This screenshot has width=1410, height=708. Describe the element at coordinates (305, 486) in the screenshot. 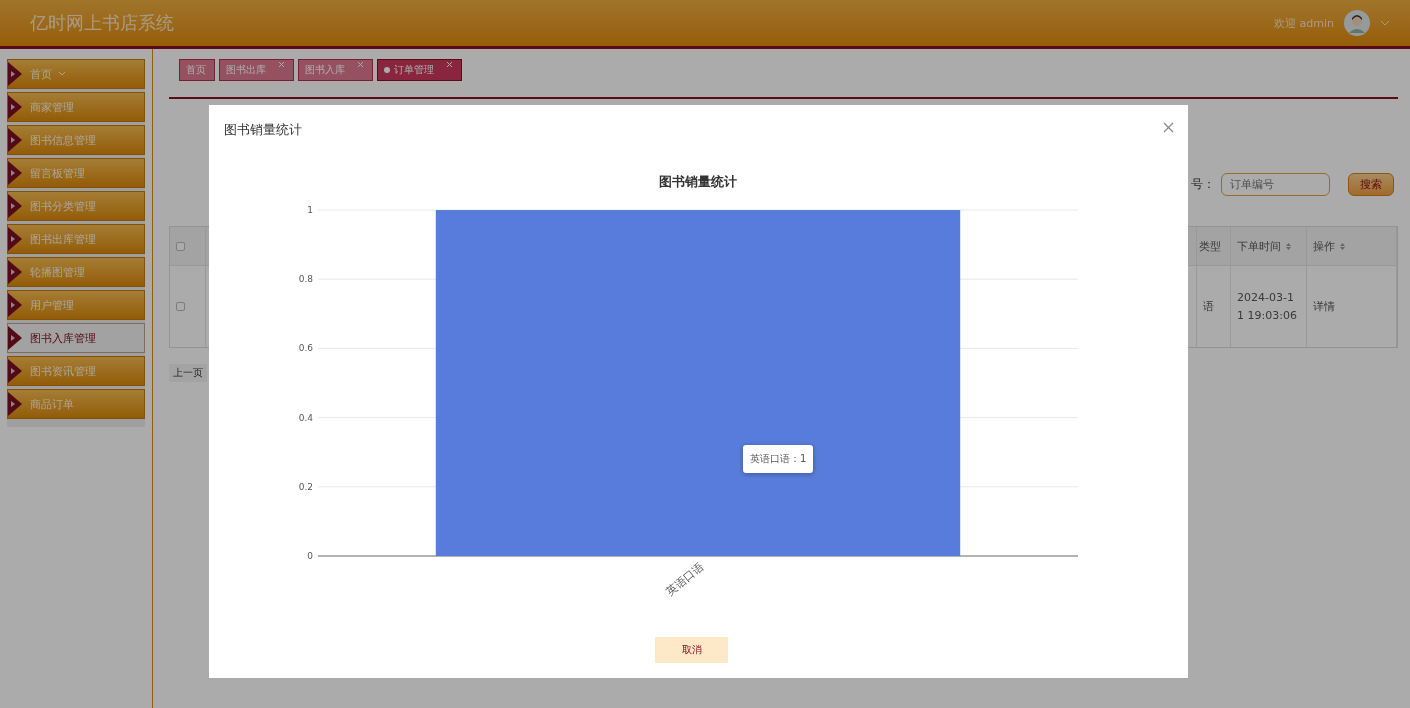

I see `y-tick-label: 0.2` at that location.